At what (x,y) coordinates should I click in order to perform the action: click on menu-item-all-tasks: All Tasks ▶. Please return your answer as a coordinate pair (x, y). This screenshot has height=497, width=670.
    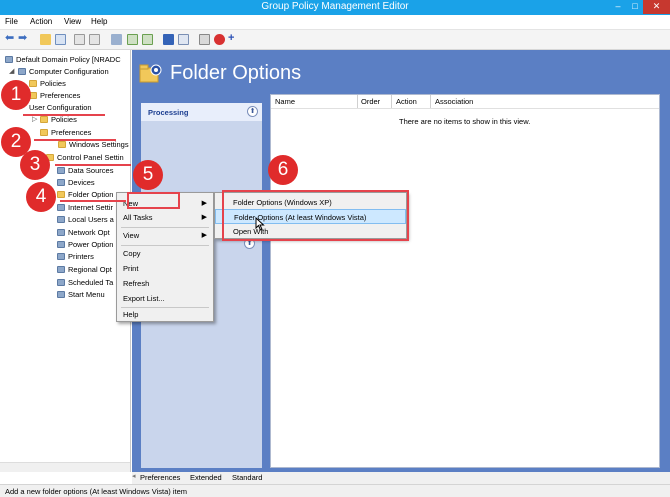
    Looking at the image, I should click on (165, 217).